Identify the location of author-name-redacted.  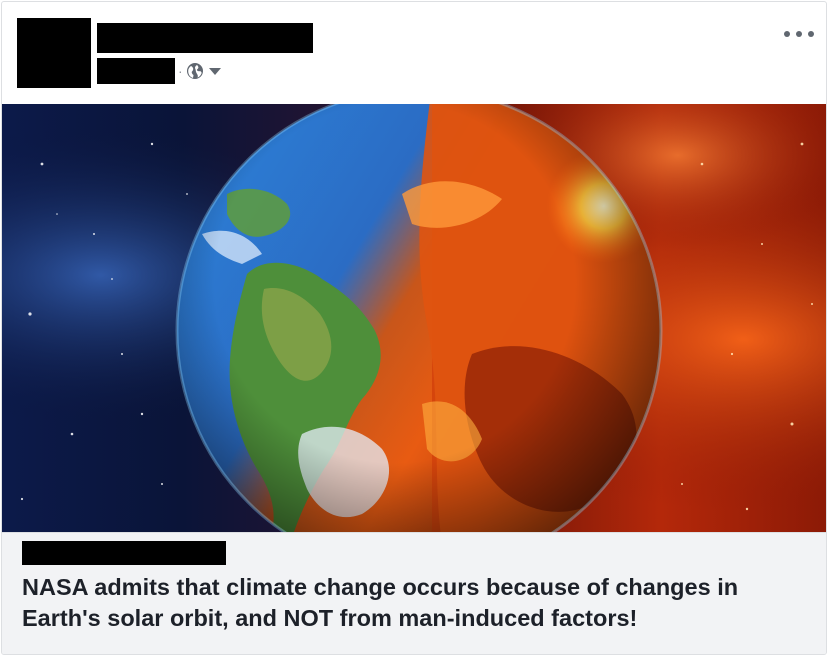
(205, 38).